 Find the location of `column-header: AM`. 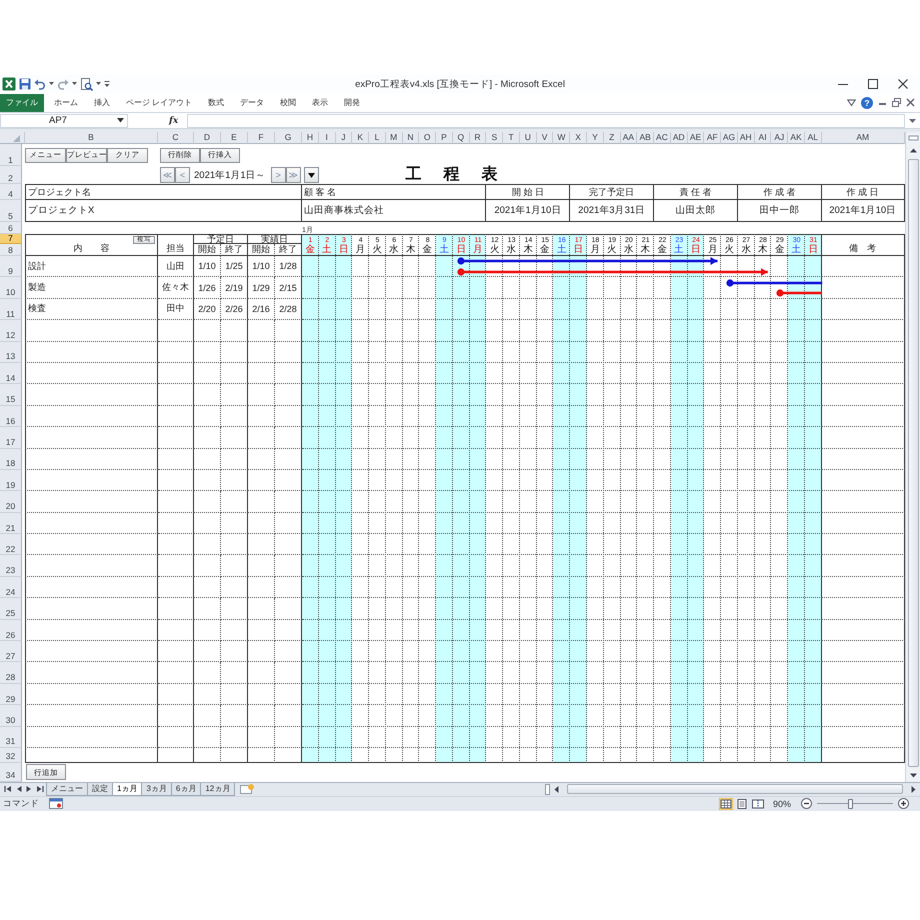

column-header: AM is located at coordinates (863, 138).